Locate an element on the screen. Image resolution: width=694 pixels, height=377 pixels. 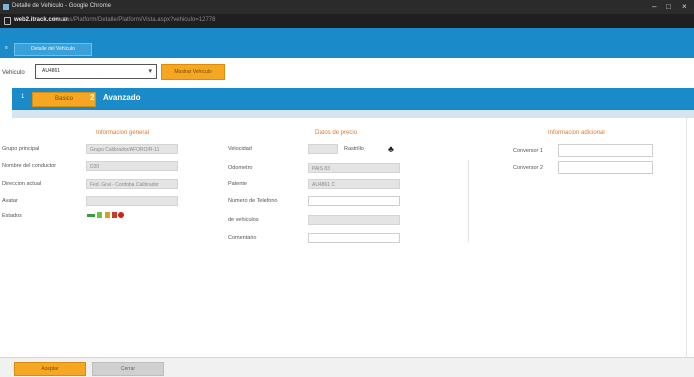
field-label: Grupo principal is located at coordinates (21, 149).